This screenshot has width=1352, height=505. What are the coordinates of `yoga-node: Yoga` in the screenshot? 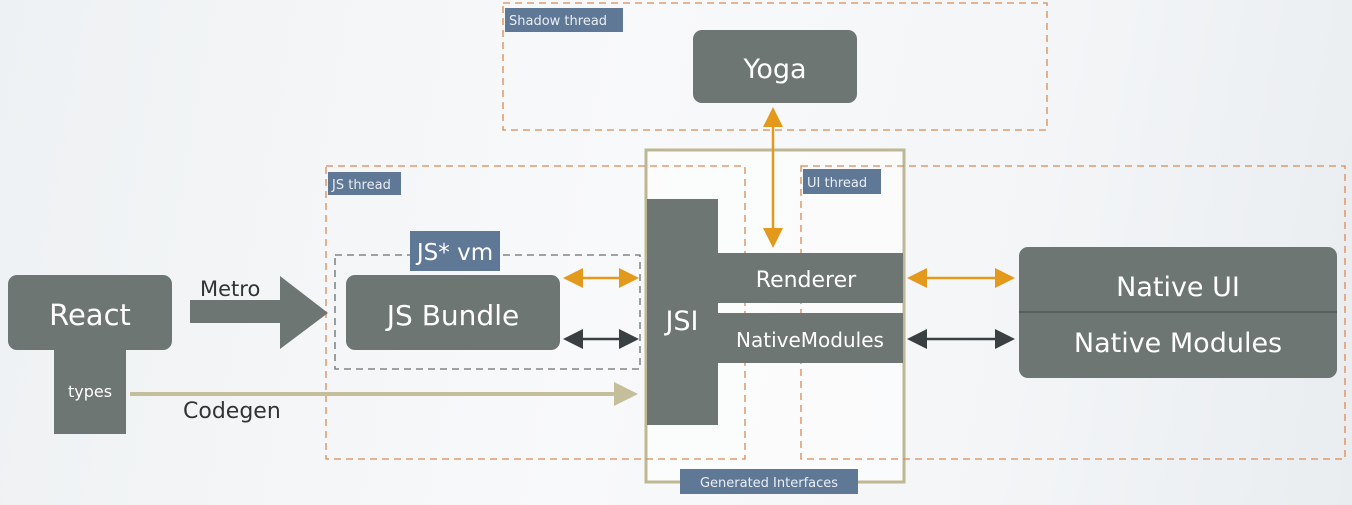 It's located at (775, 66).